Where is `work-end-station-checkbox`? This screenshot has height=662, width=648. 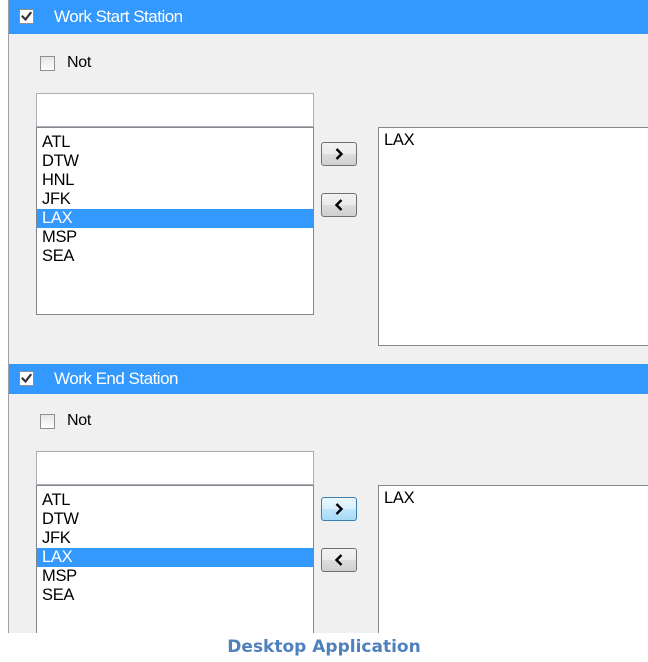
work-end-station-checkbox is located at coordinates (26, 378).